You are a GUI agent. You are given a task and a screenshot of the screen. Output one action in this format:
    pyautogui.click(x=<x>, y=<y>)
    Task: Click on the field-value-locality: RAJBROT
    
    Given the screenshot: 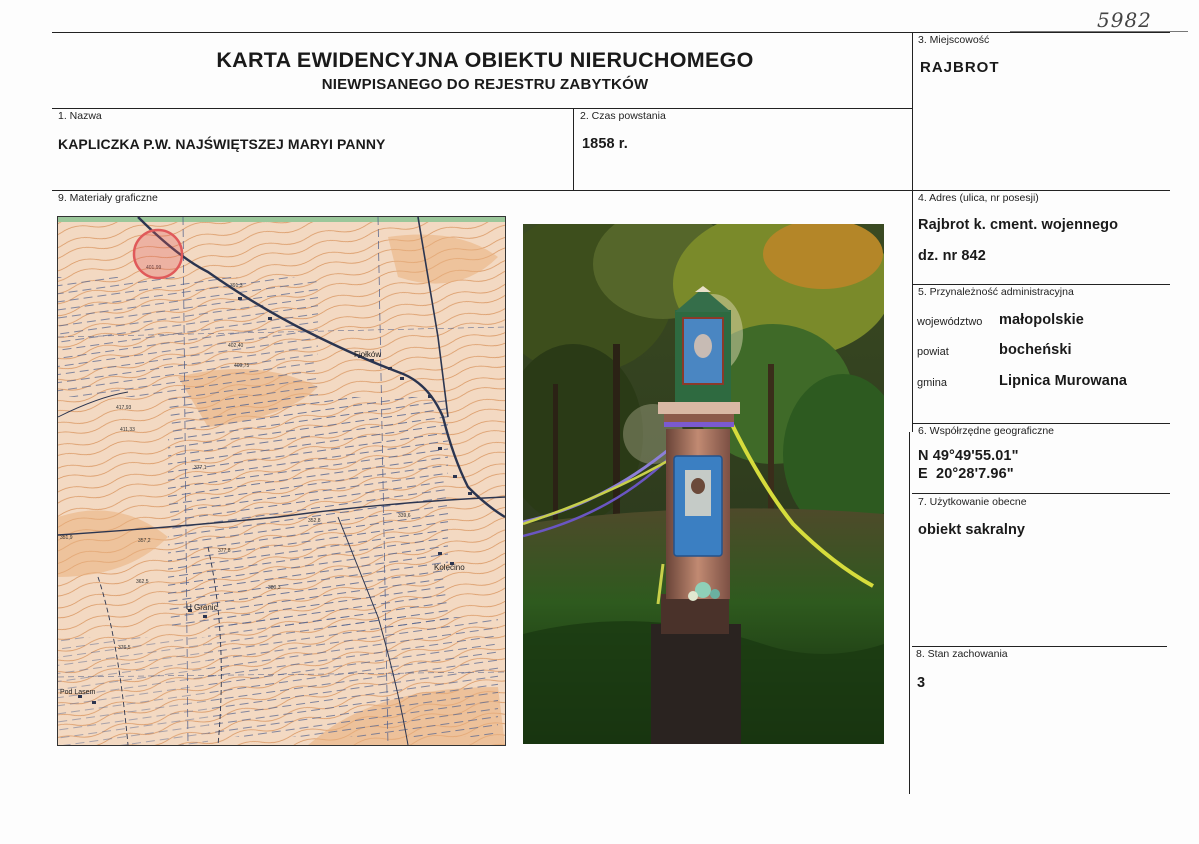 What is the action you would take?
    pyautogui.click(x=960, y=67)
    